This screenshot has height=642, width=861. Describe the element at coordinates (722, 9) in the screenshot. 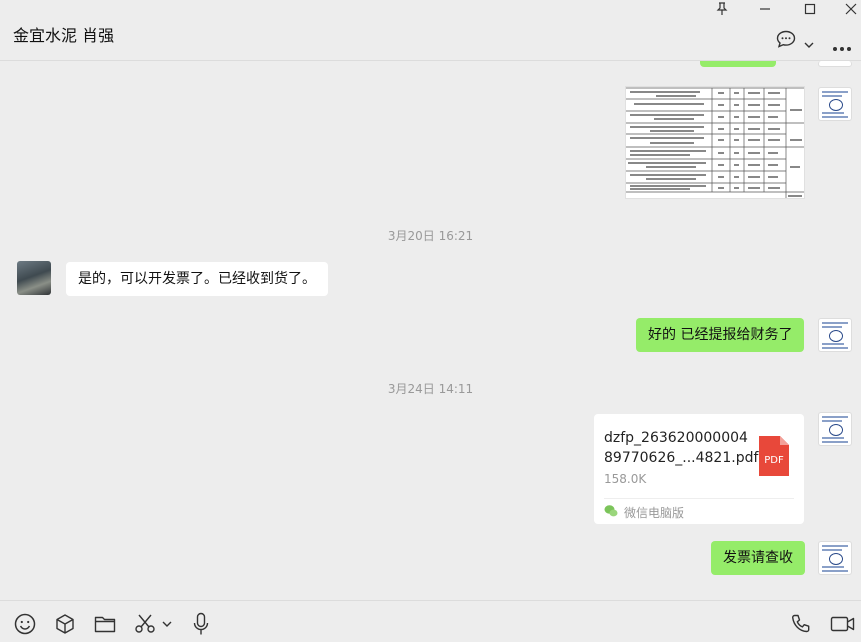

I see `pin-icon` at that location.